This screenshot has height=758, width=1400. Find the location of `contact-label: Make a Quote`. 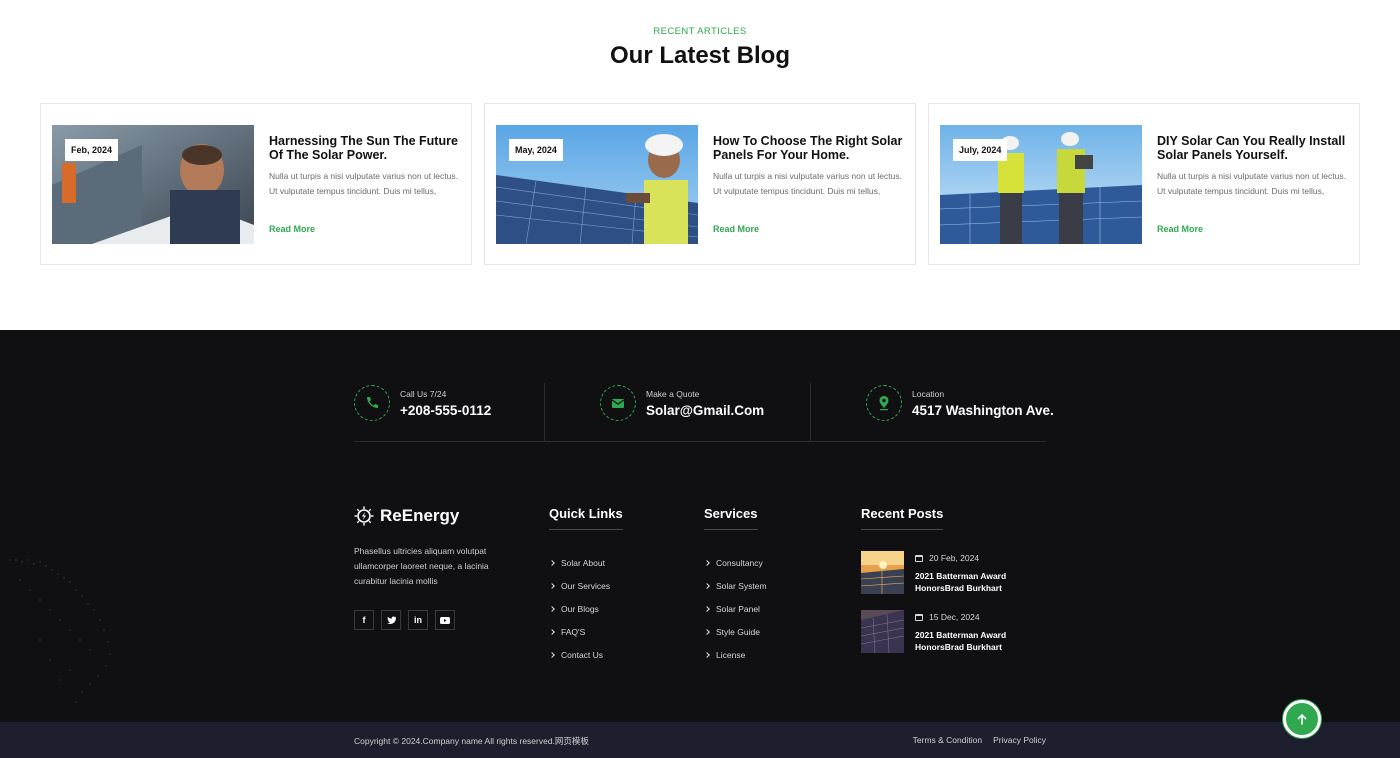

contact-label: Make a Quote is located at coordinates (673, 394).